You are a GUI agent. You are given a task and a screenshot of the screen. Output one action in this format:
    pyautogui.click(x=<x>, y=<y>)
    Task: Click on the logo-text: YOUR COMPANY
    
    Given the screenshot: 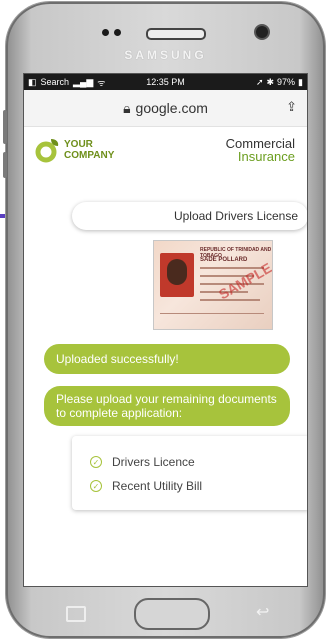 What is the action you would take?
    pyautogui.click(x=89, y=150)
    